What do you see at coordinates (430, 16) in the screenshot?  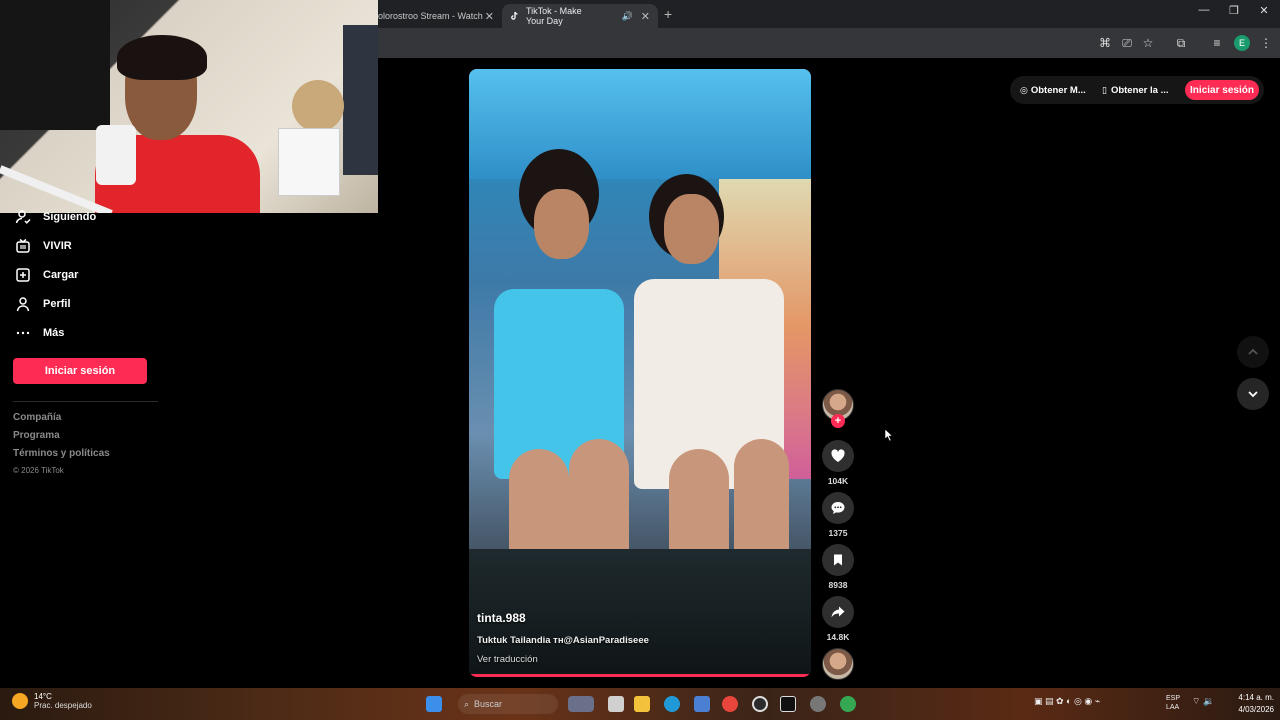 I see `tab-title: olorostroo Stream - Watch` at bounding box center [430, 16].